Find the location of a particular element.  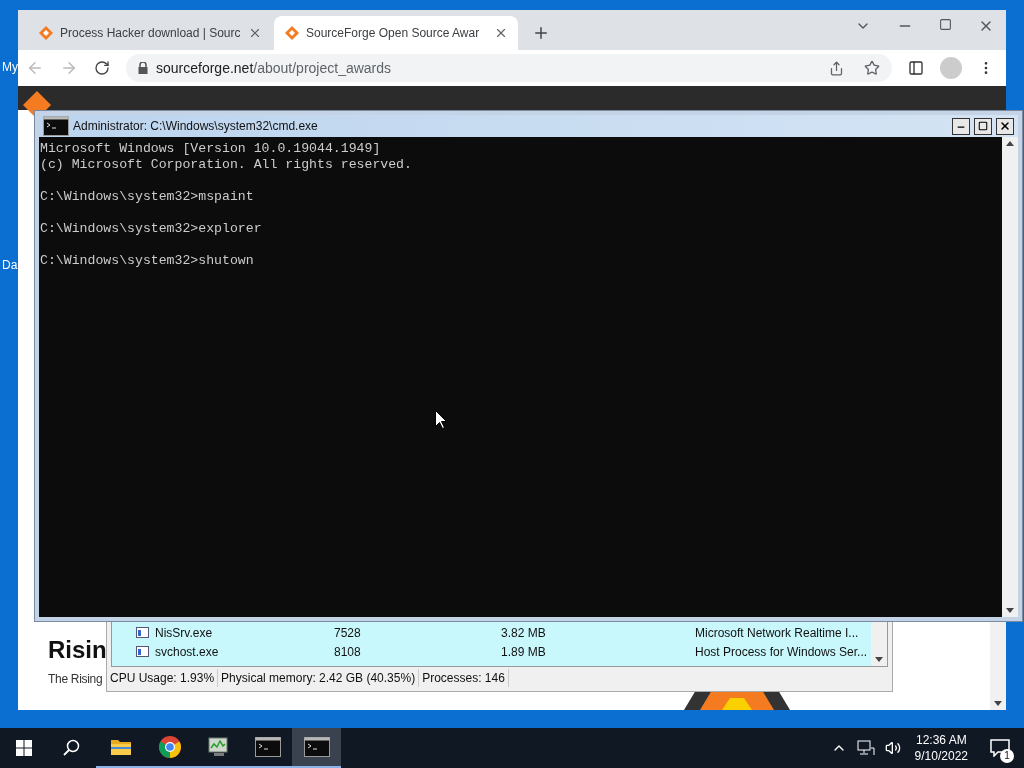

table-cell-text: 1.89 MB is located at coordinates (524, 652).